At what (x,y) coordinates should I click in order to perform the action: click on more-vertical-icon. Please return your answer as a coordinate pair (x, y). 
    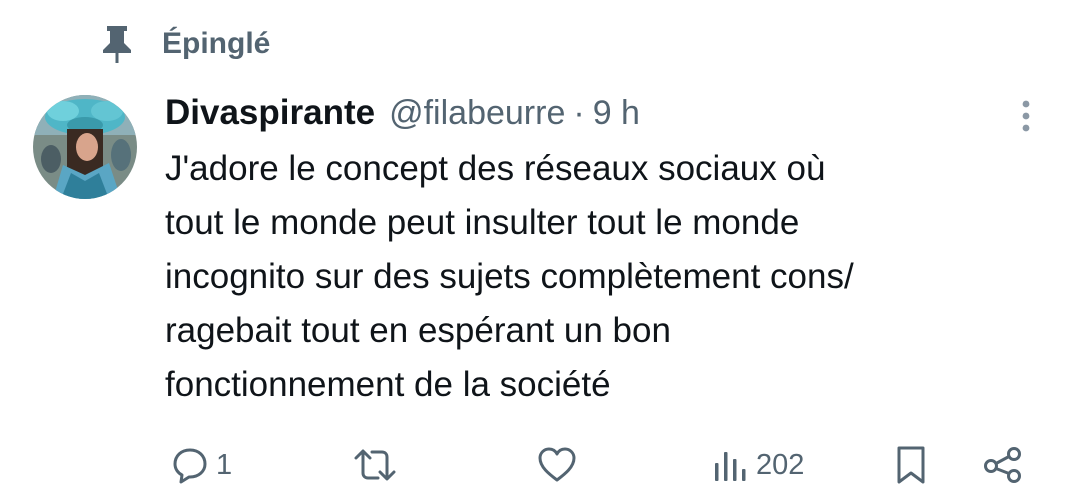
    Looking at the image, I should click on (1026, 116).